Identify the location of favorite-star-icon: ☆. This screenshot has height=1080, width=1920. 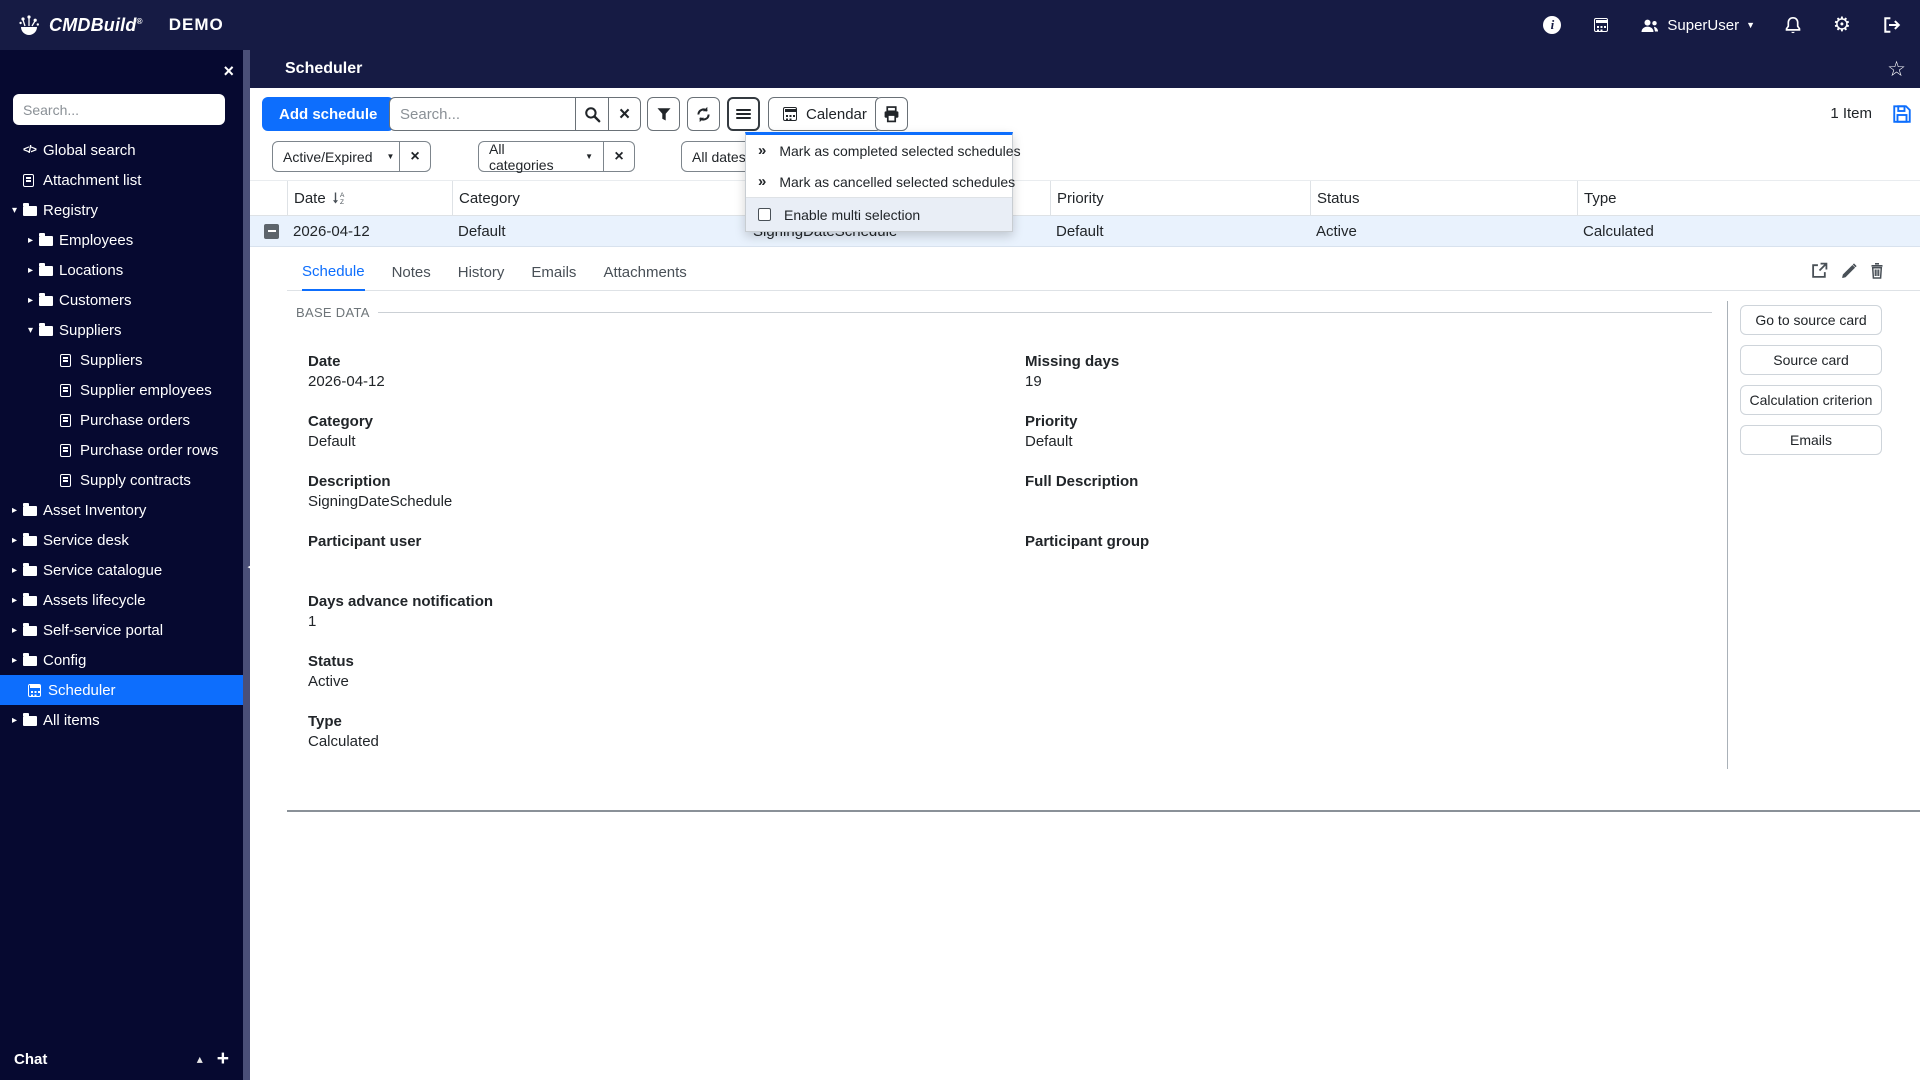
(1896, 69).